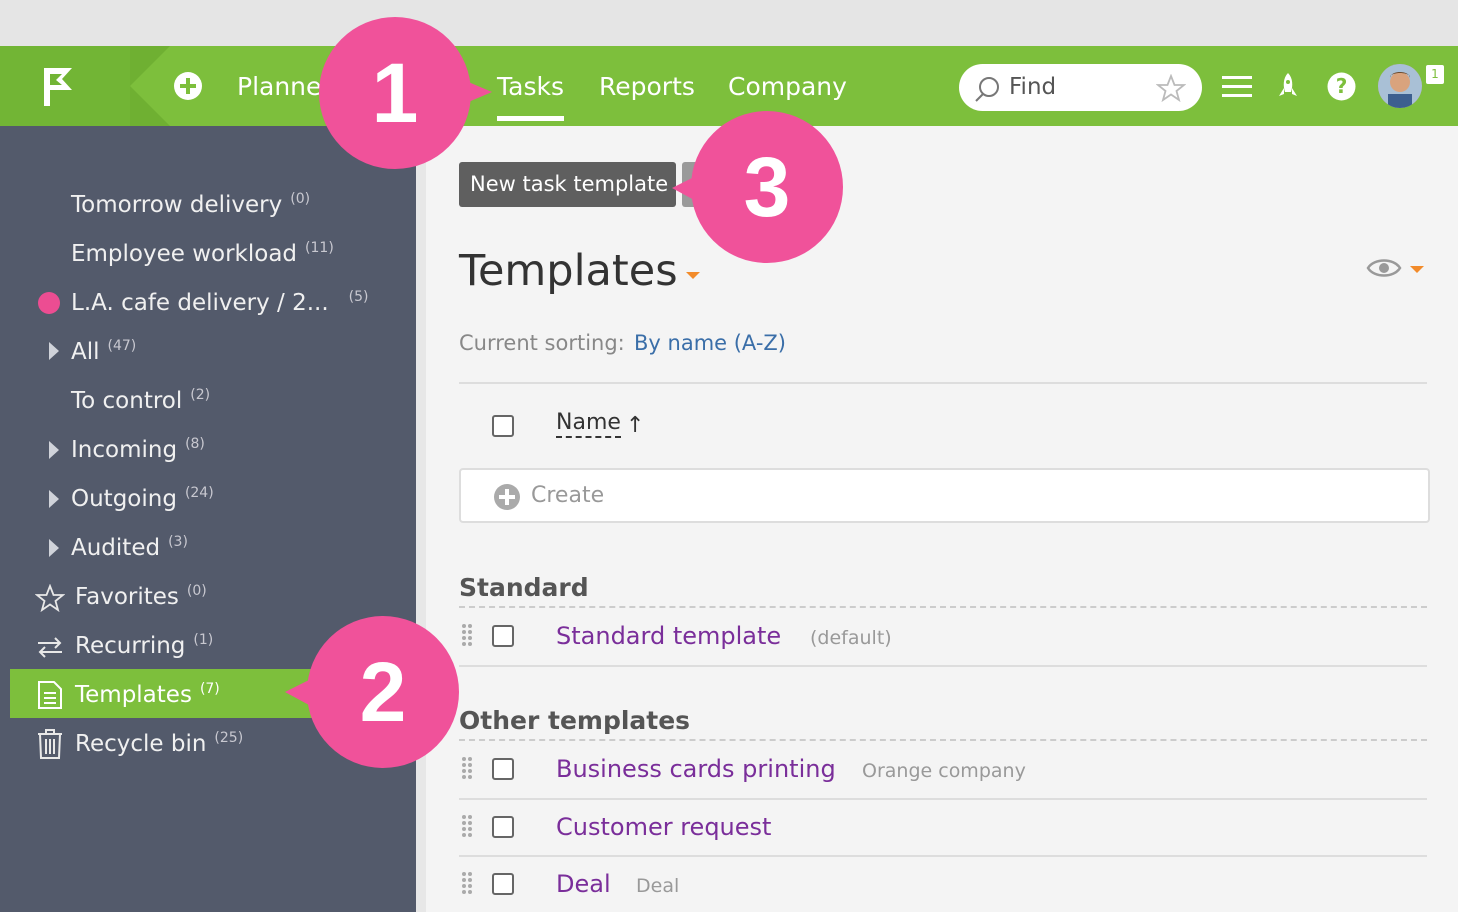  I want to click on template-note: (default), so click(851, 638).